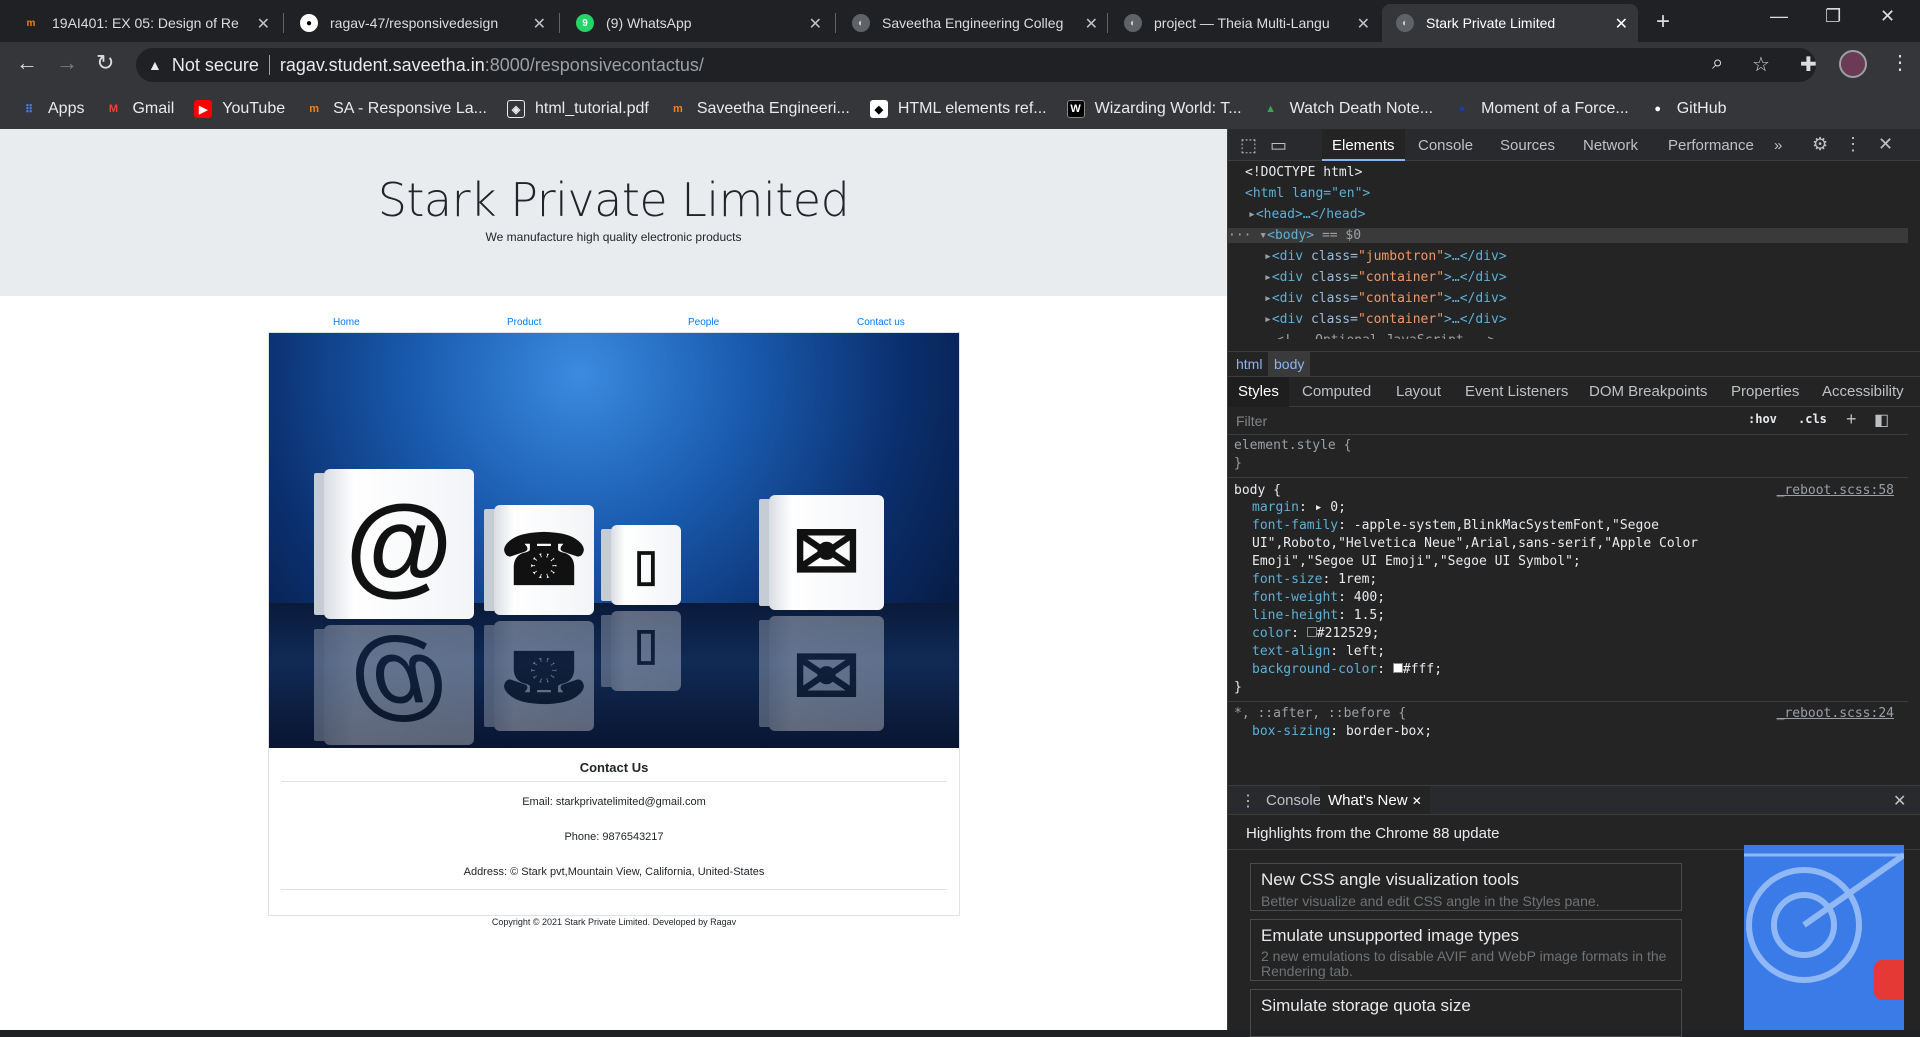 The image size is (1920, 1037). Describe the element at coordinates (1347, 670) in the screenshot. I see `css-prop-background-color: background-color: #fff;` at that location.